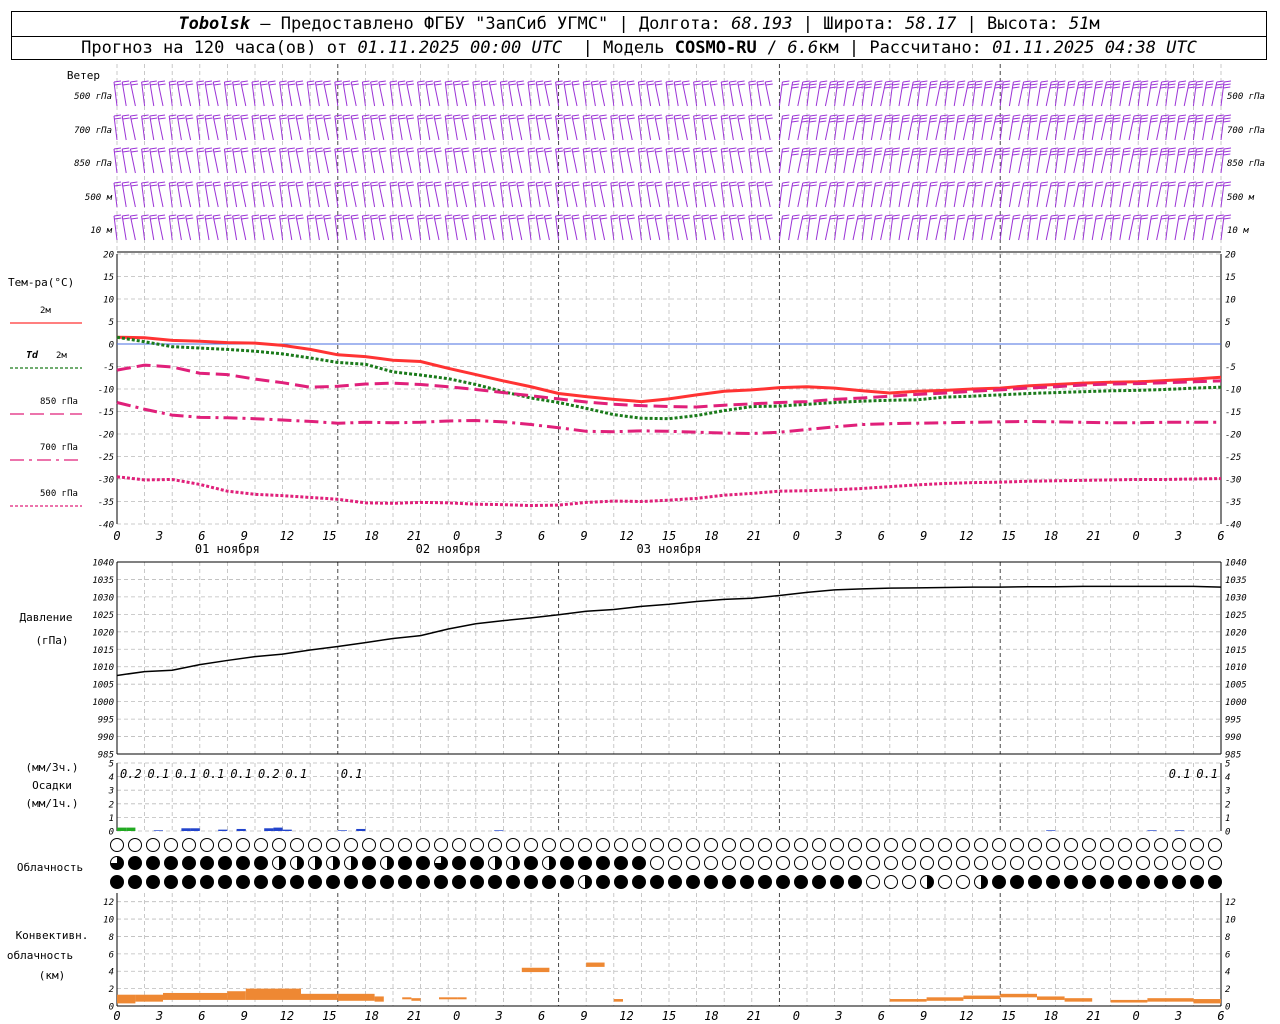 The width and height of the screenshot is (1280, 1024). I want to click on wind-level-label-right: 500 гПа, so click(1246, 97).